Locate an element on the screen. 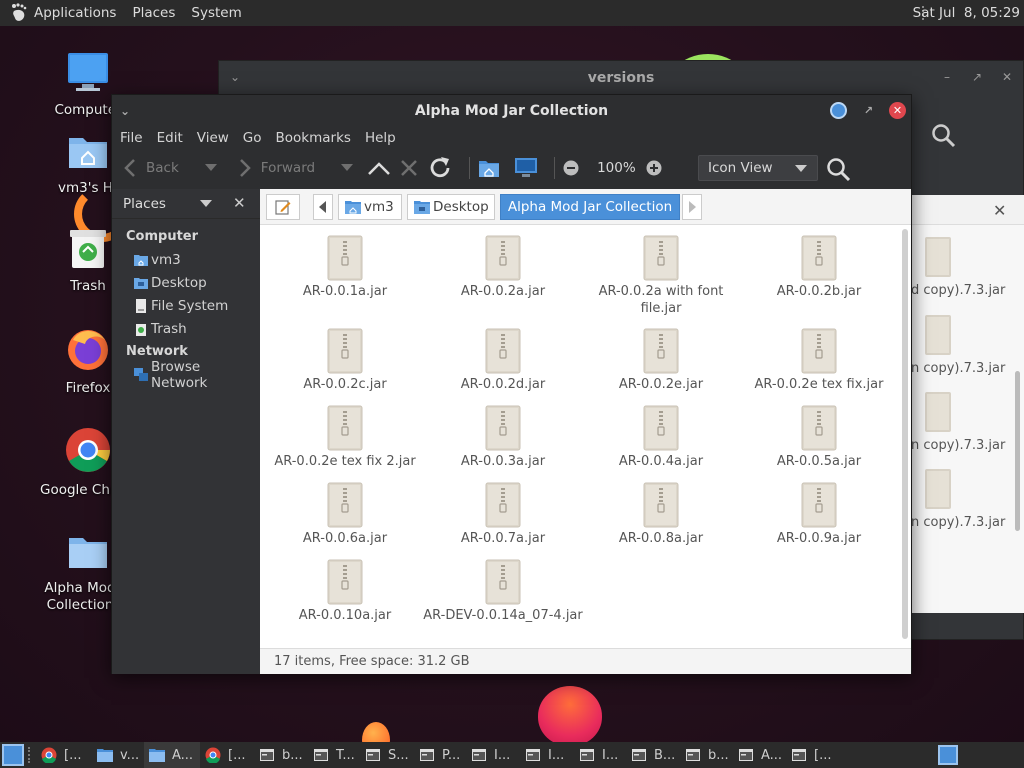 The image size is (1024, 768). menu-file: File is located at coordinates (131, 138).